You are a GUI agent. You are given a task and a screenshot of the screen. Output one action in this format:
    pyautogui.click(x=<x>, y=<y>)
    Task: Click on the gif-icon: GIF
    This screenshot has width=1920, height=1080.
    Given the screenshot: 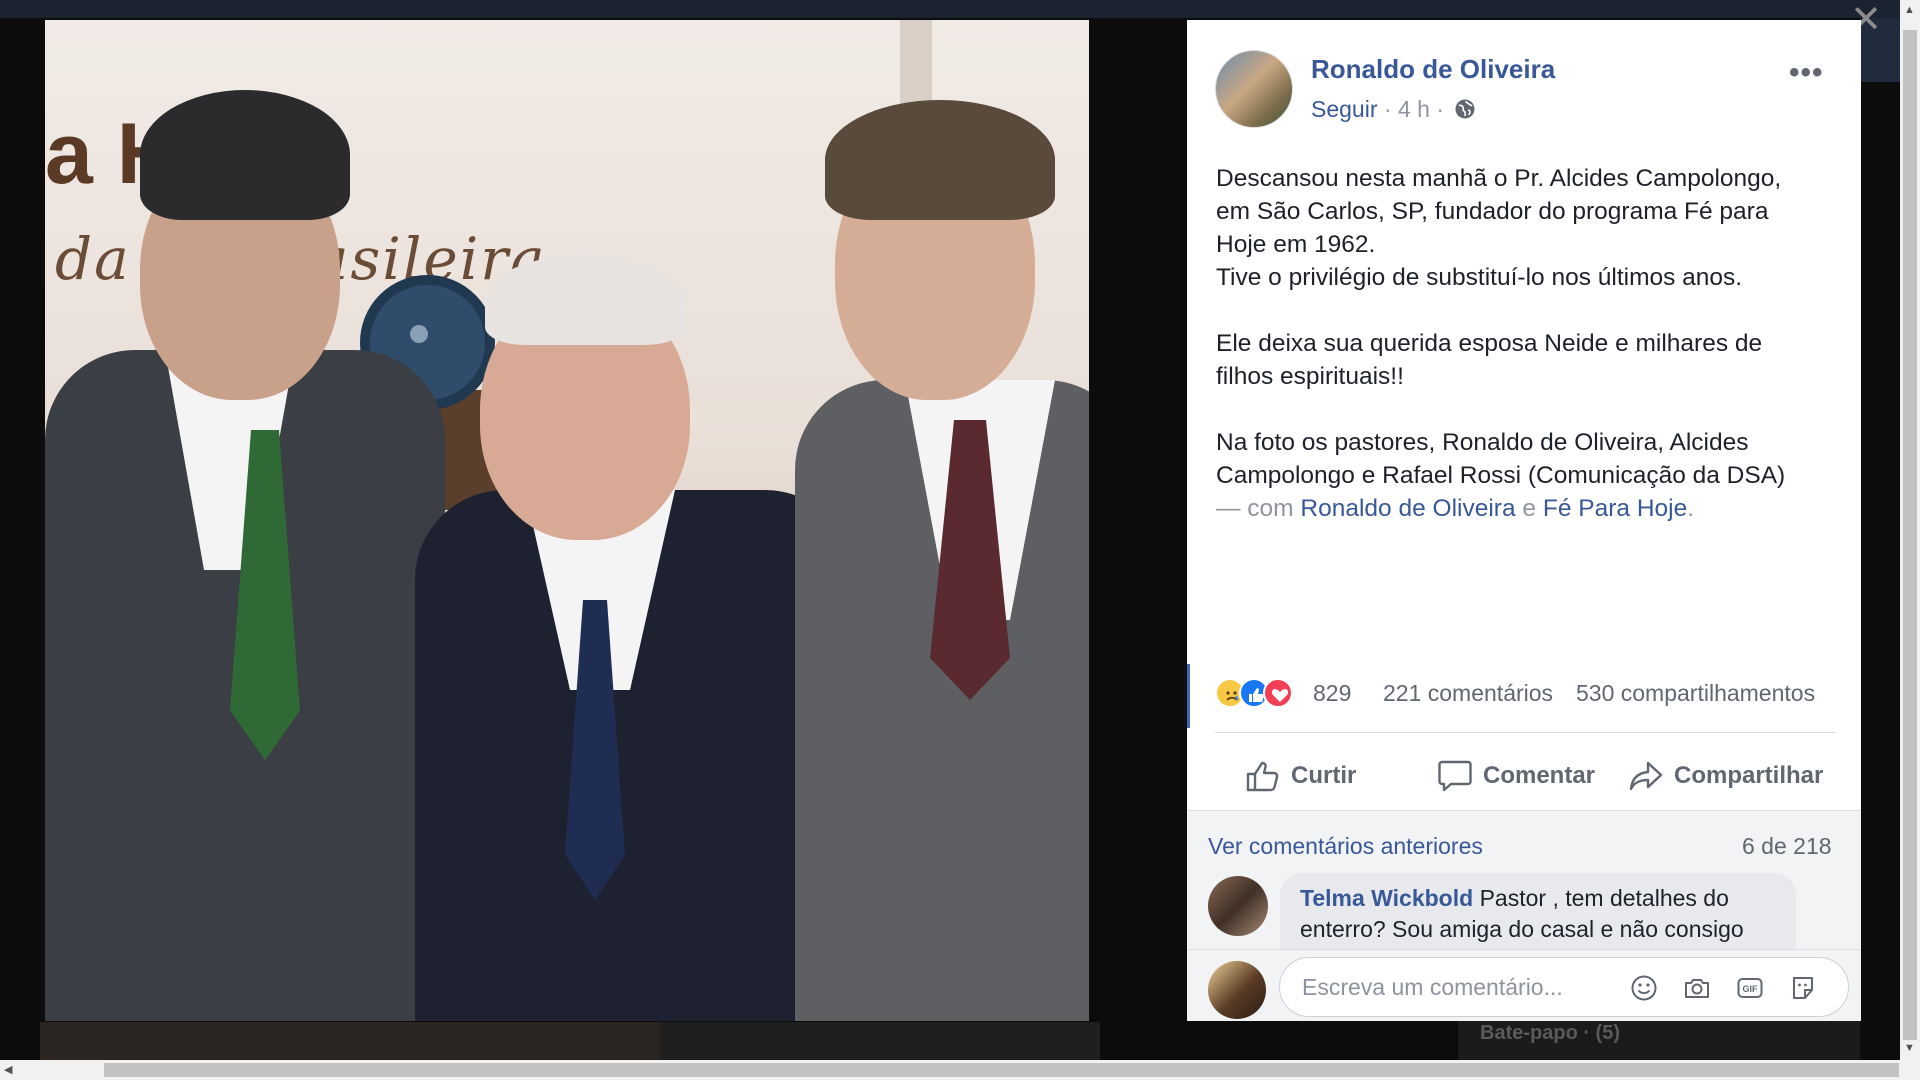 What is the action you would take?
    pyautogui.click(x=1750, y=988)
    